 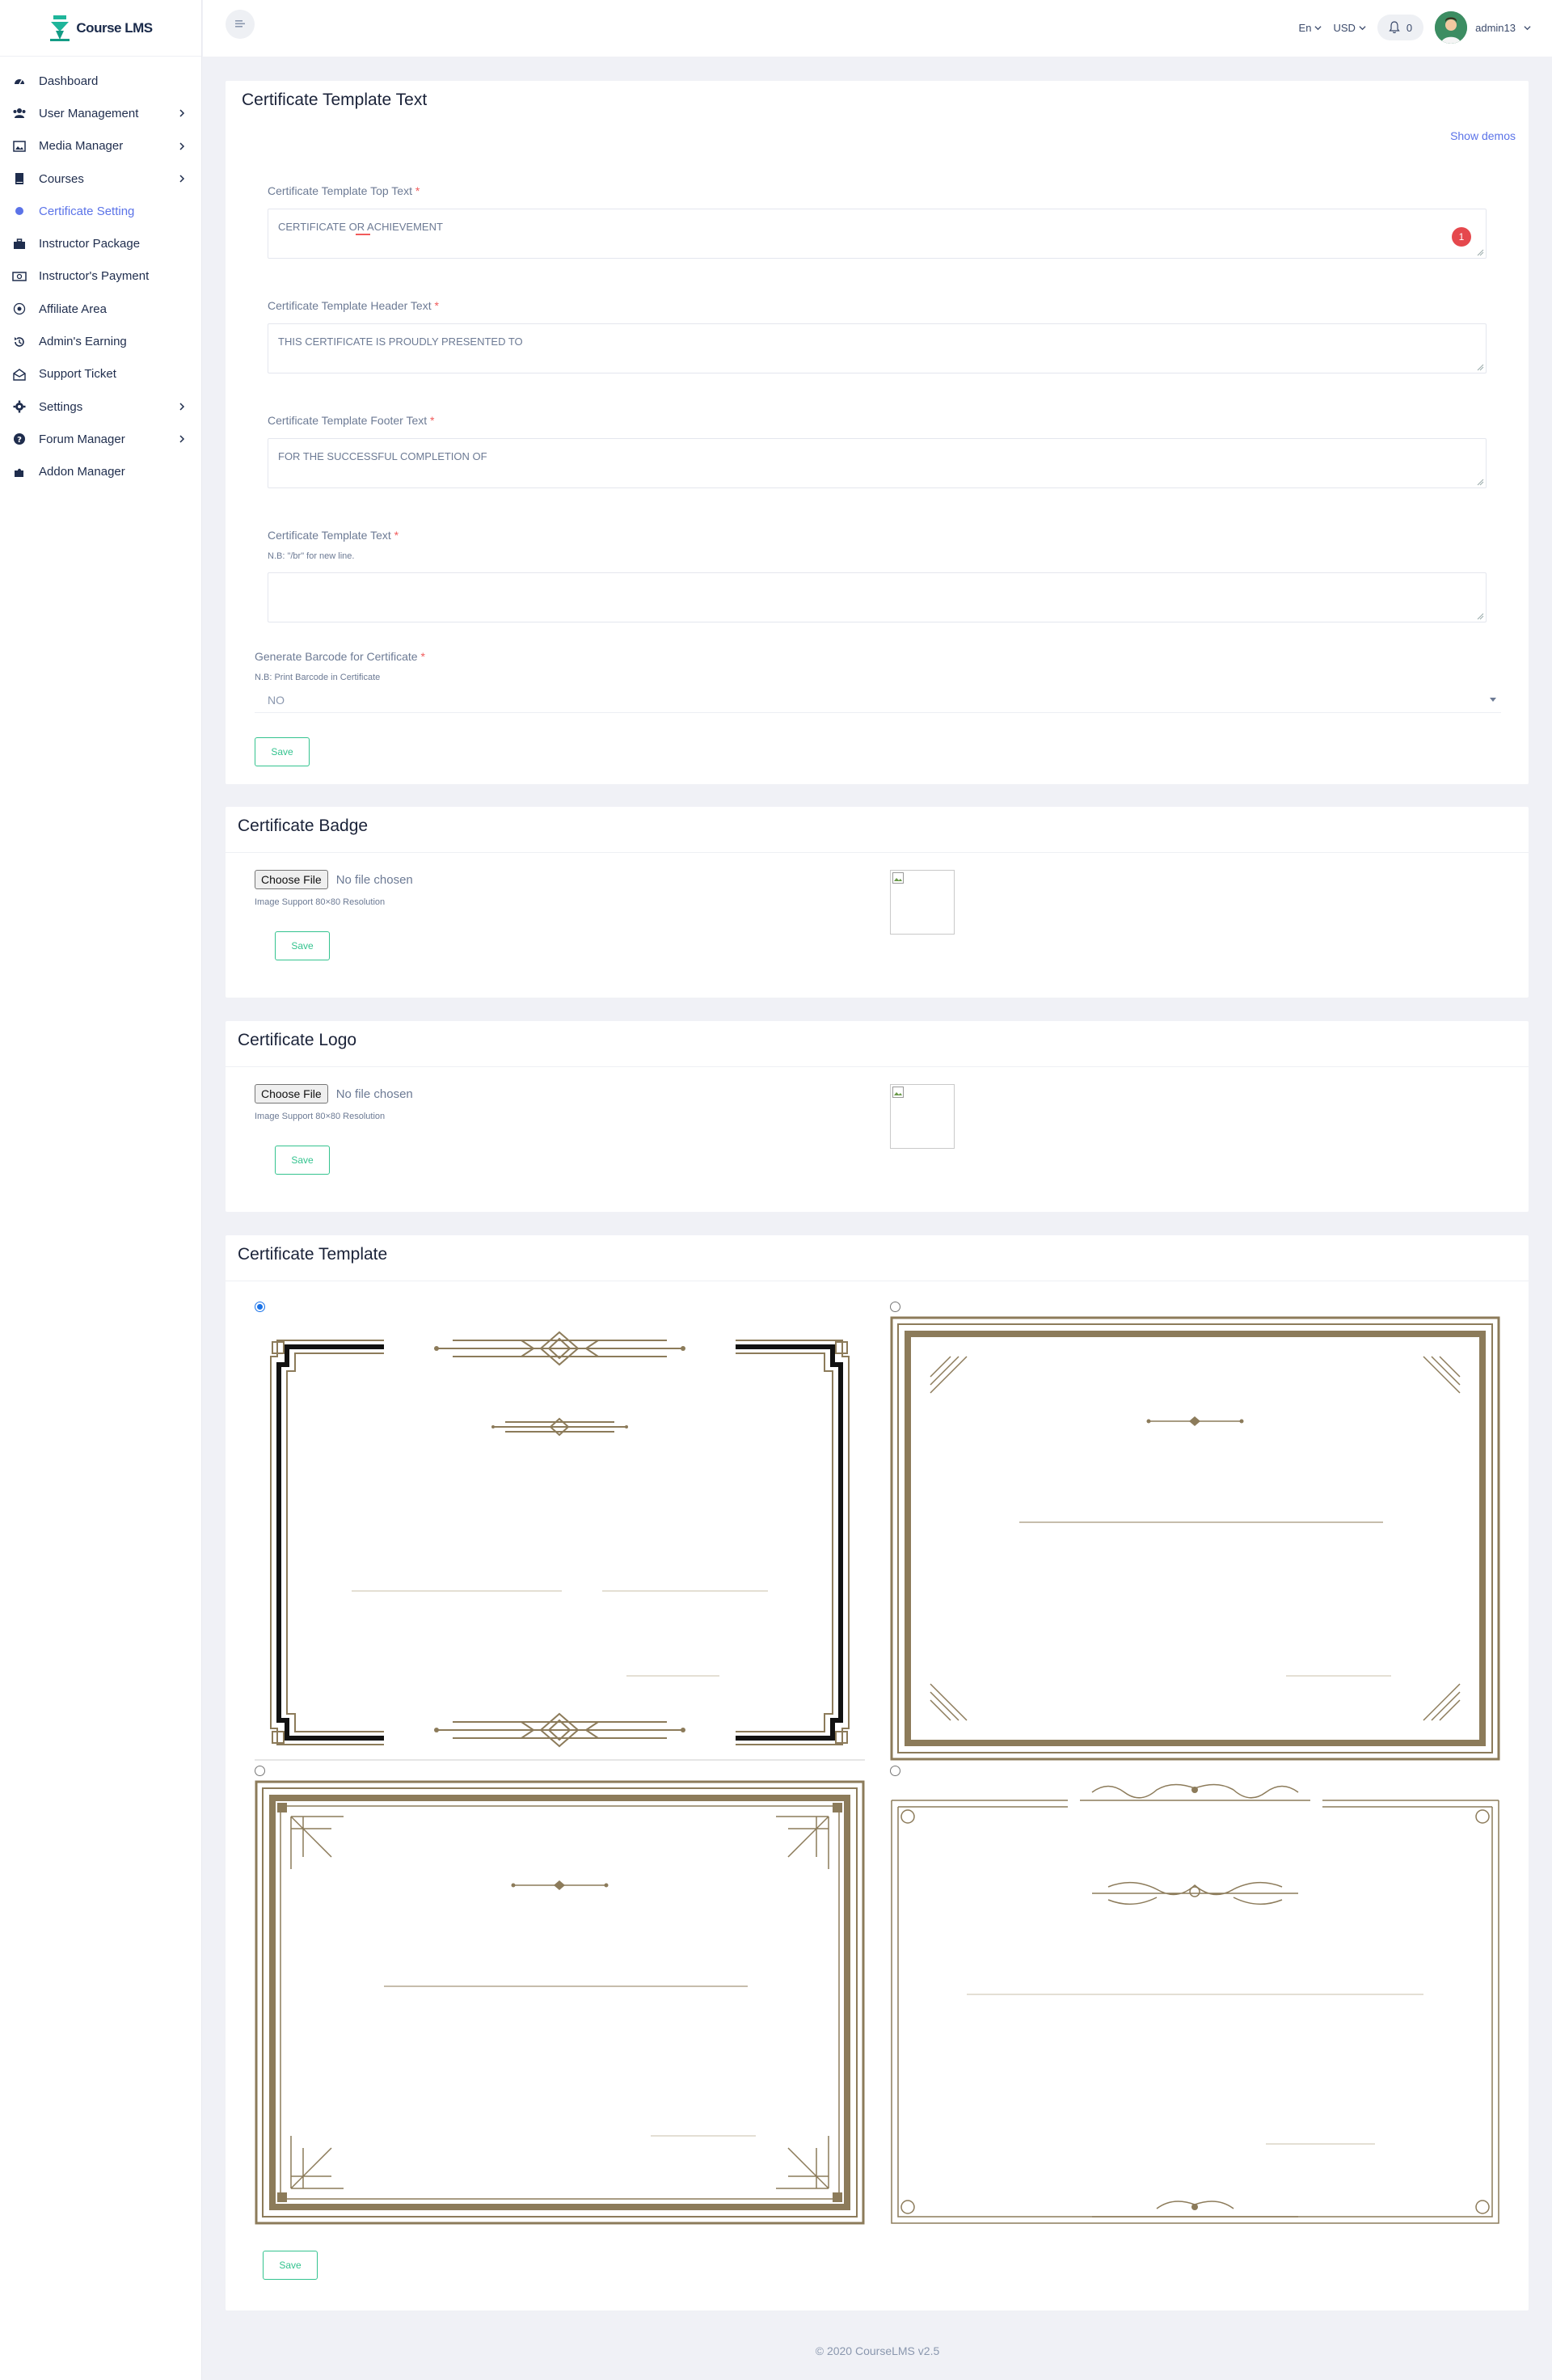 What do you see at coordinates (276, 700) in the screenshot?
I see `barcode-value: NO` at bounding box center [276, 700].